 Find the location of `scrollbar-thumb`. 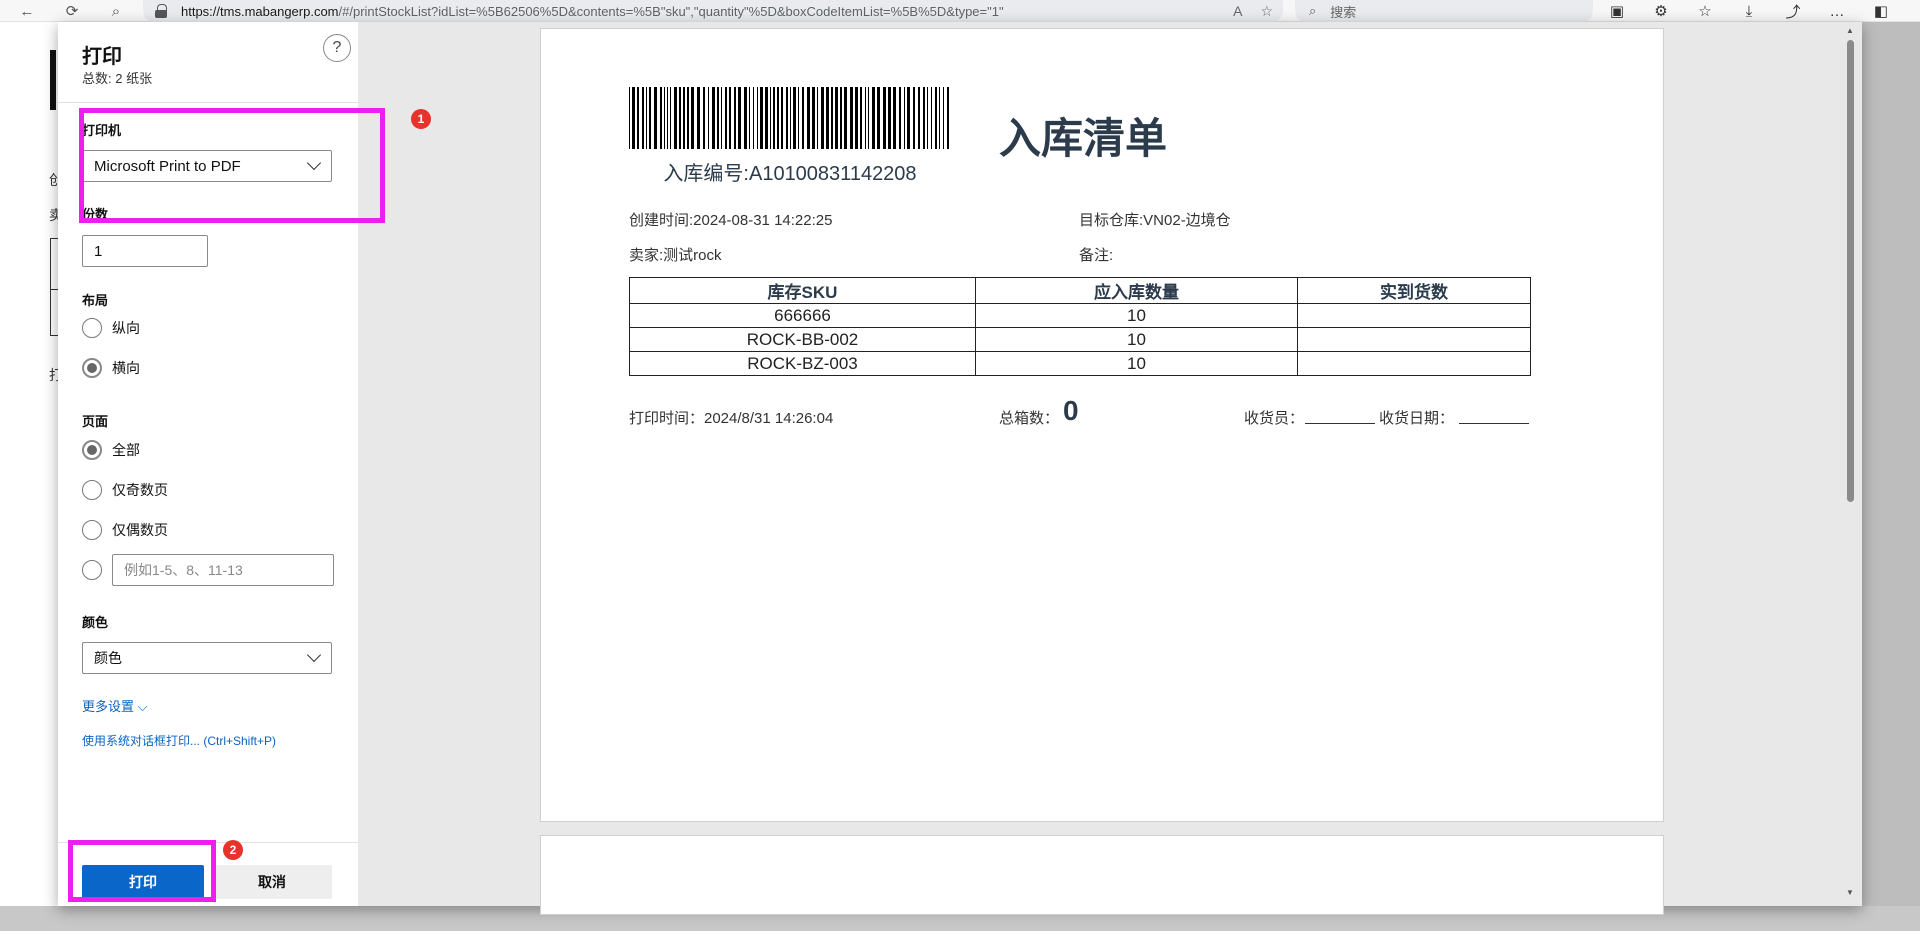

scrollbar-thumb is located at coordinates (1850, 271).